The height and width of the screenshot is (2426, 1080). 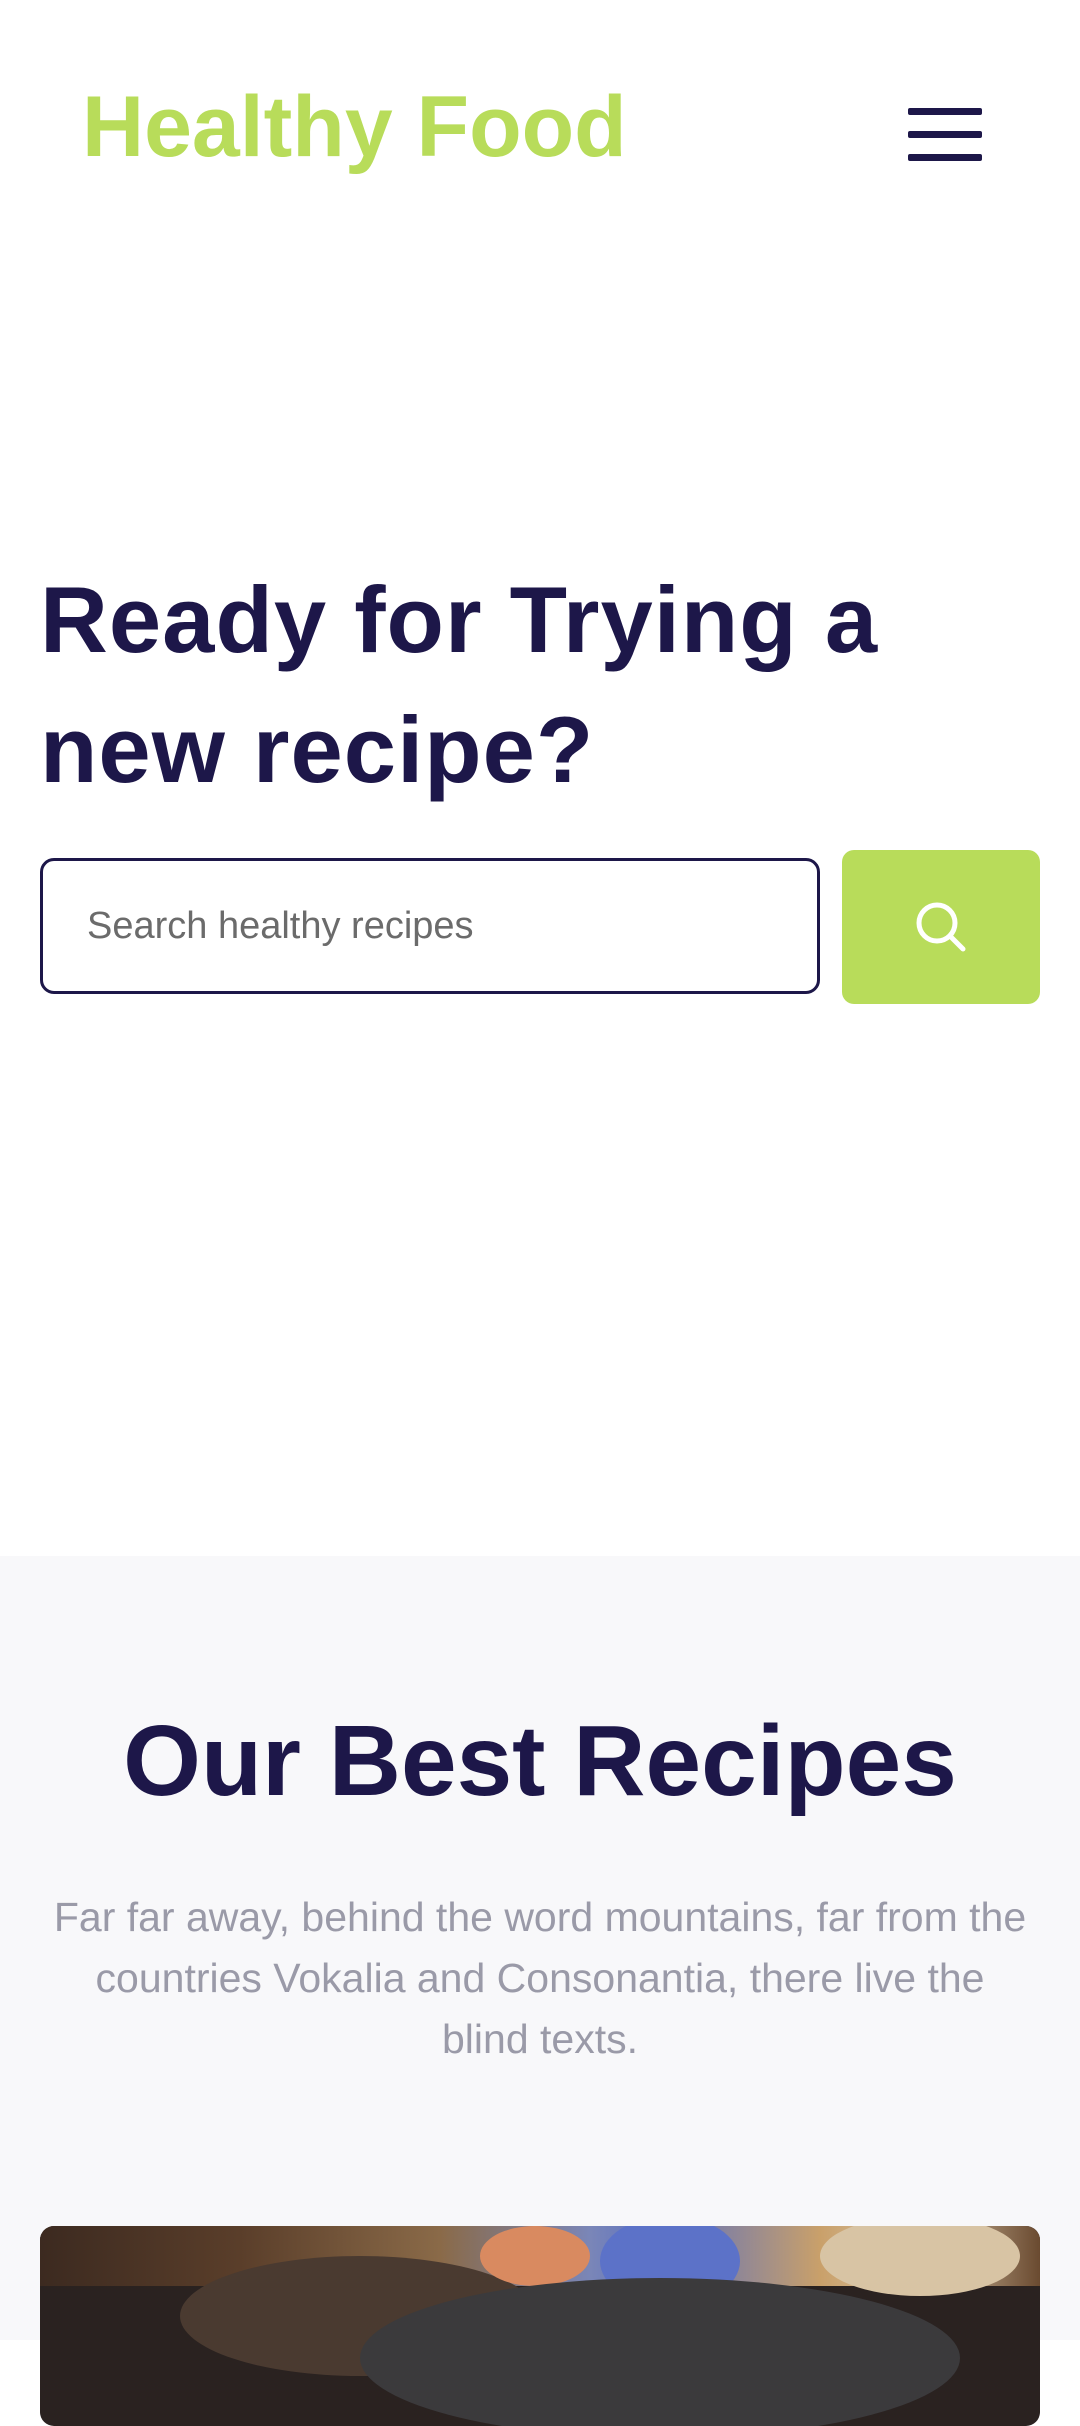 What do you see at coordinates (540, 1761) in the screenshot?
I see `section-title: Our Best Recipes` at bounding box center [540, 1761].